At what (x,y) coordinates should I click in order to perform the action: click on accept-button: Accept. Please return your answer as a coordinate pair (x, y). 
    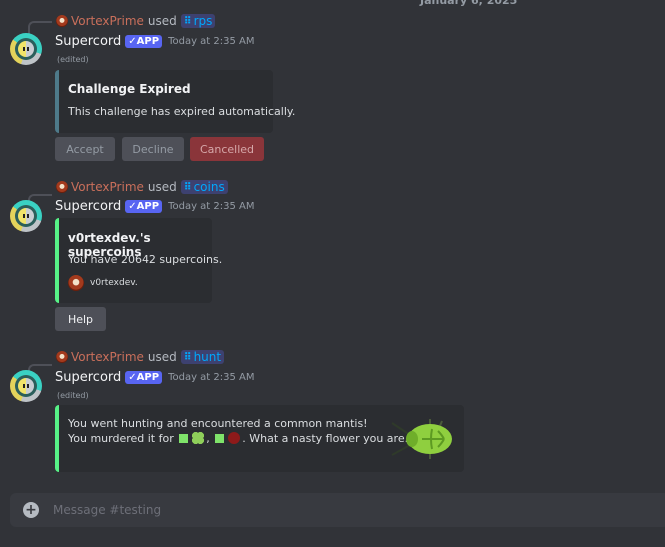
    Looking at the image, I should click on (85, 149).